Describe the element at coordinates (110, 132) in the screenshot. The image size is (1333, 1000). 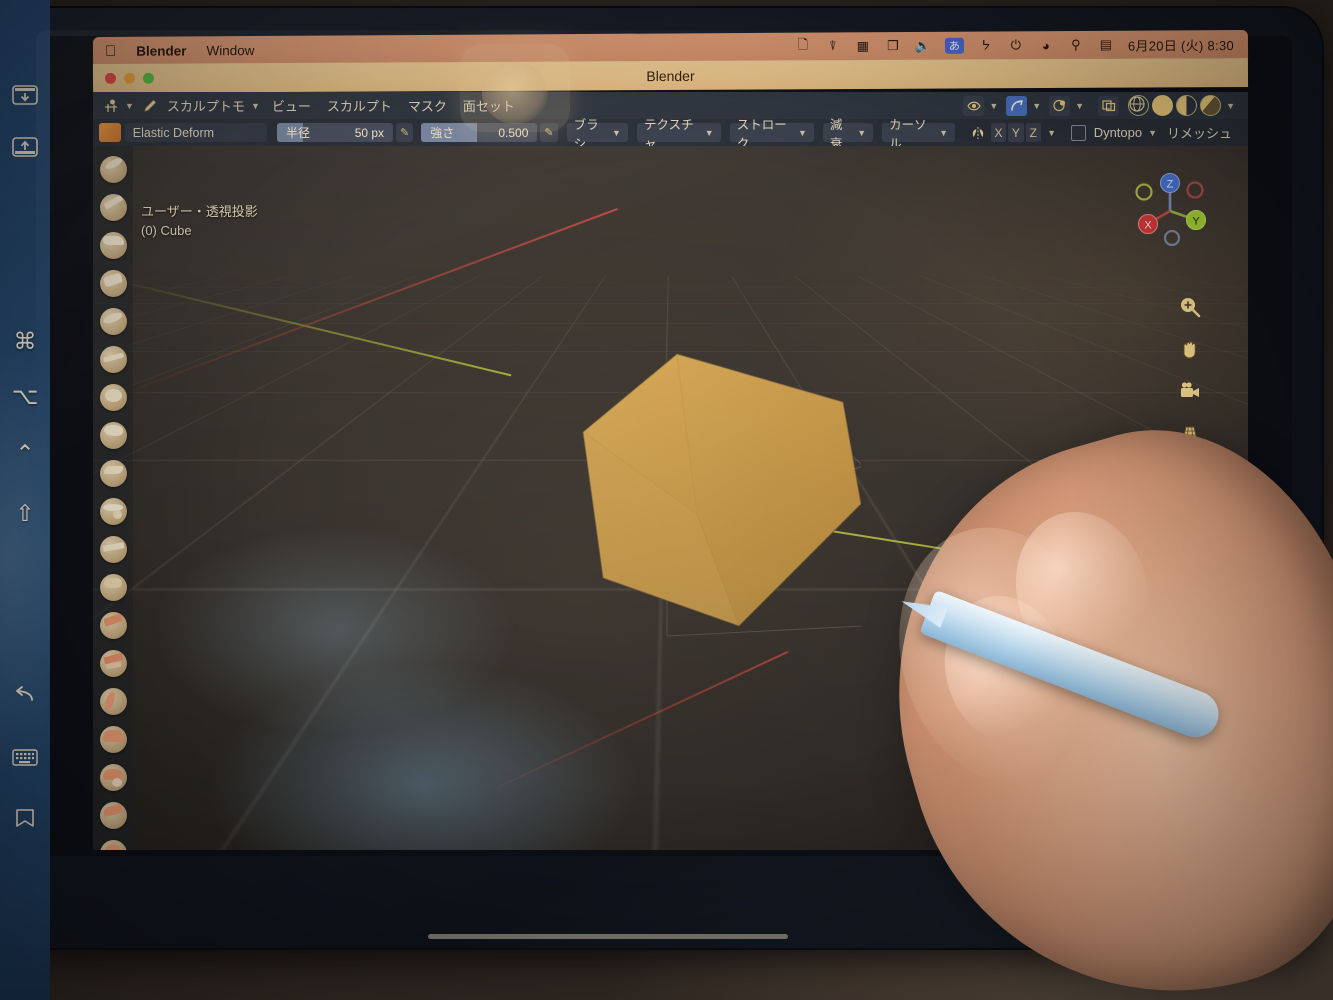
I see `brush-preview-swatch` at that location.